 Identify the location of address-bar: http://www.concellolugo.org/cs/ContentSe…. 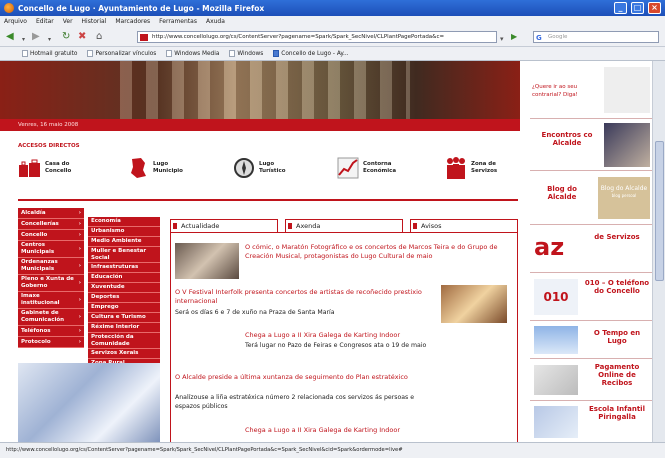
(317, 37).